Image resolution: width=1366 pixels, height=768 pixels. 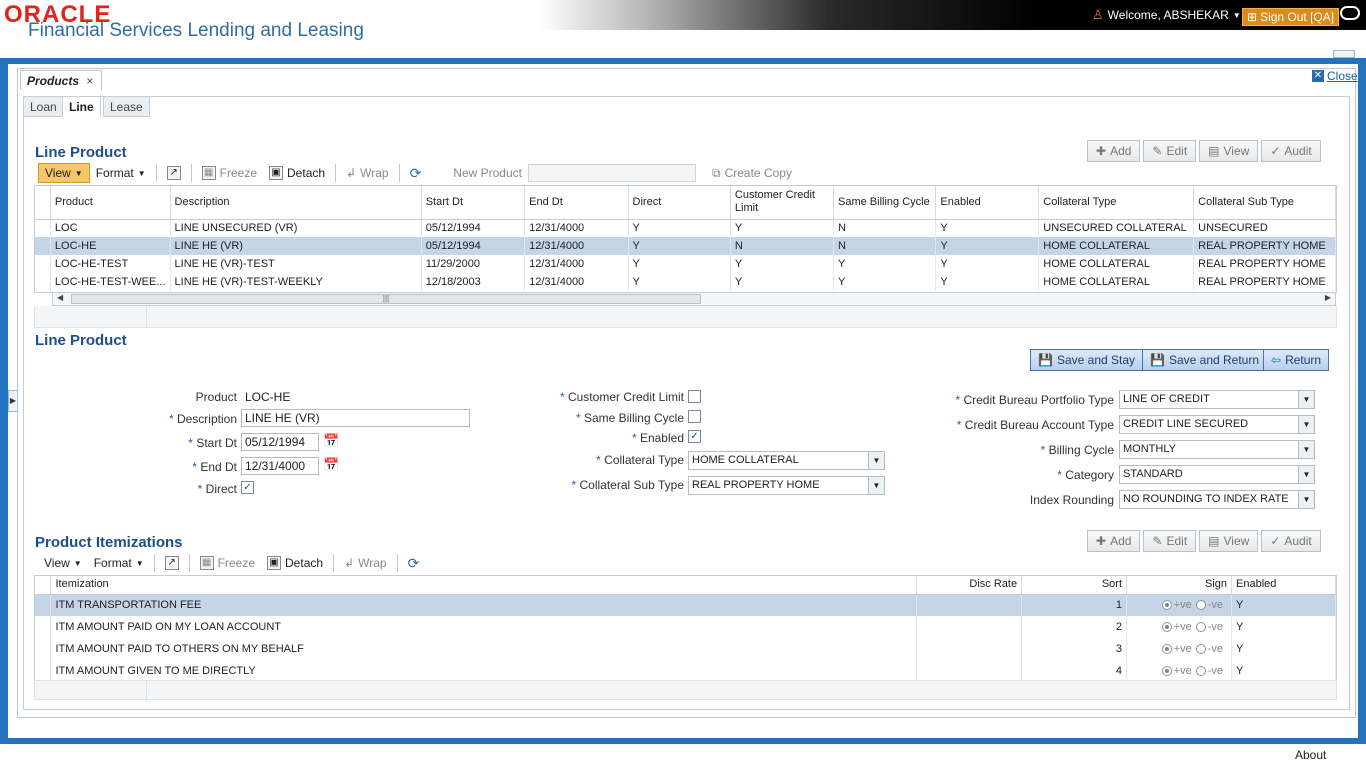 What do you see at coordinates (694, 416) in the screenshot?
I see `same-billing-cycle-checkbox` at bounding box center [694, 416].